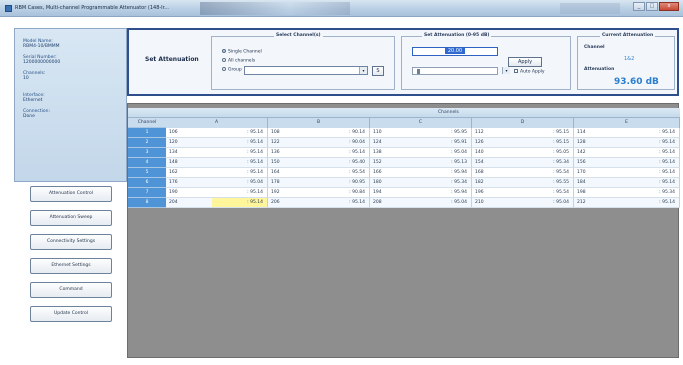 This screenshot has height=365, width=683. What do you see at coordinates (275, 182) in the screenshot?
I see `cell-id: 178` at bounding box center [275, 182].